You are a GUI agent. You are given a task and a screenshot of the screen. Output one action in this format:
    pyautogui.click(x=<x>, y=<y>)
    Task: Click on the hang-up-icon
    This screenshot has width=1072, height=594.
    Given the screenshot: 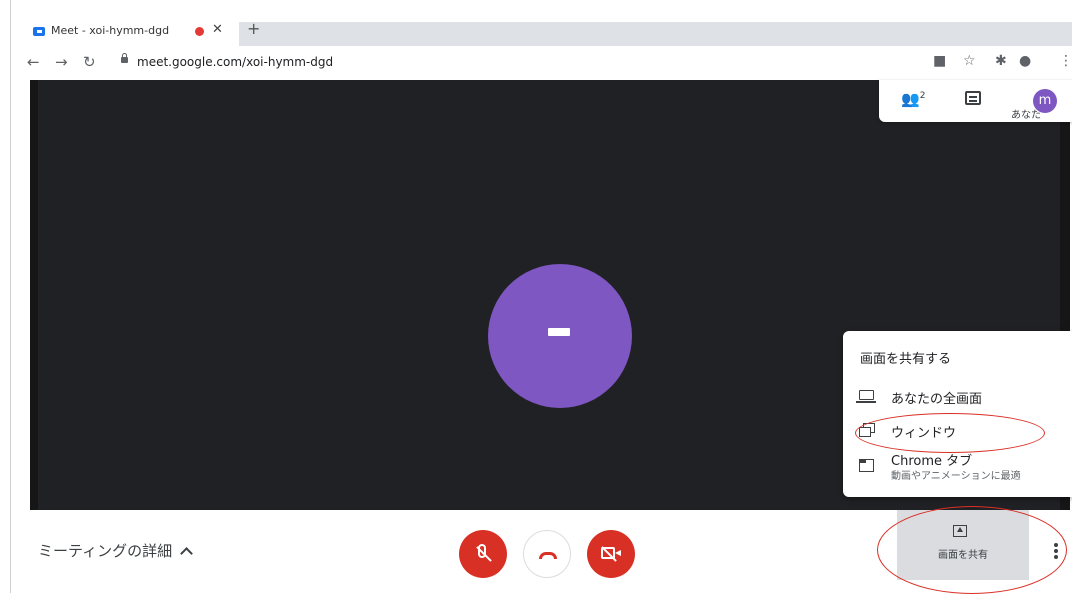 What is the action you would take?
    pyautogui.click(x=548, y=555)
    